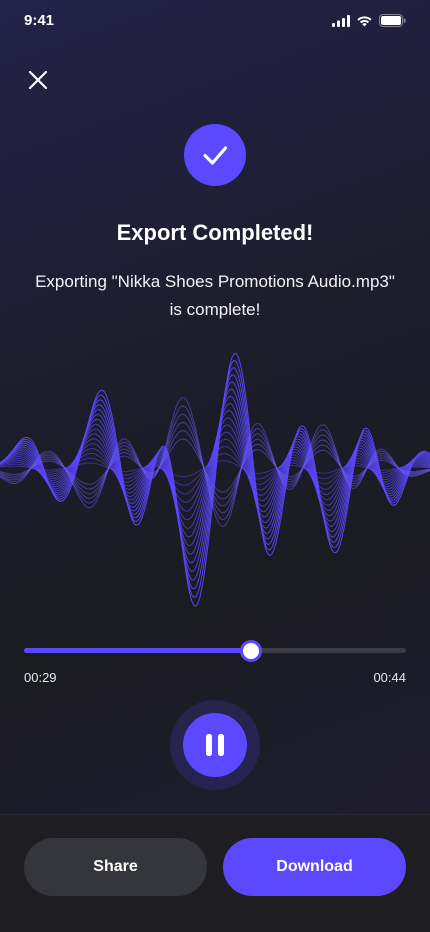 This screenshot has width=430, height=932. I want to click on checkmark-icon, so click(215, 155).